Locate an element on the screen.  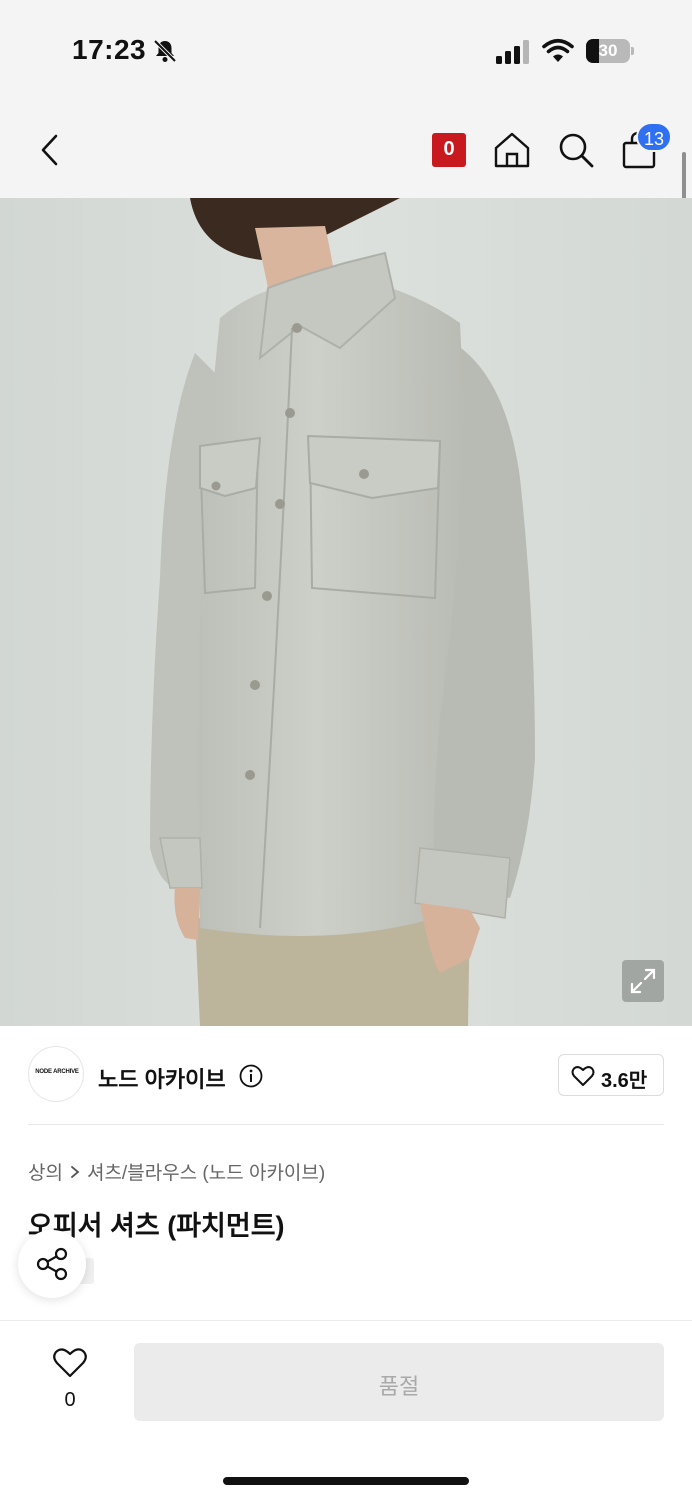
chevron-left-icon is located at coordinates (50, 150).